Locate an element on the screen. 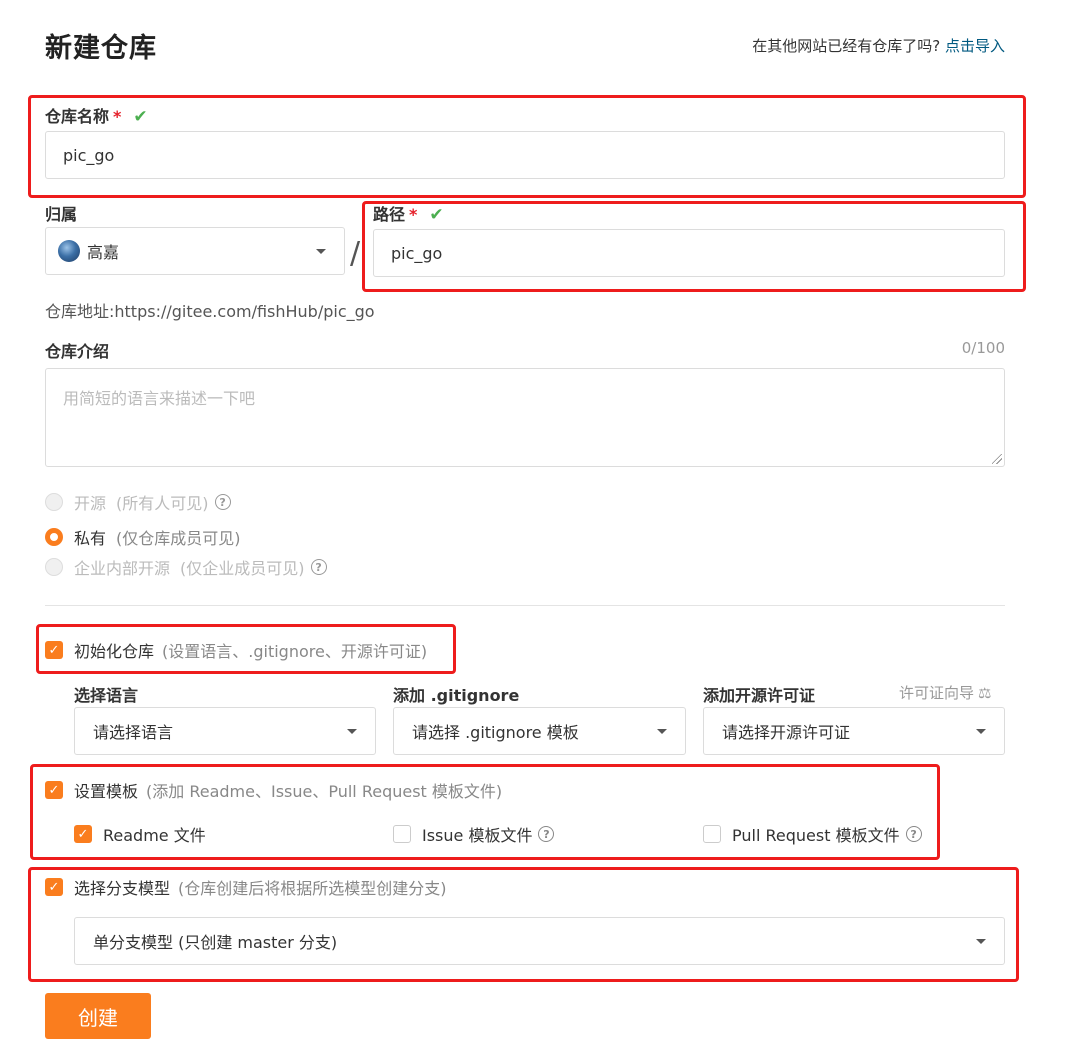 The image size is (1081, 1061). import-hint: 在其他网站已经有仓库了吗? 点击导入 is located at coordinates (878, 45).